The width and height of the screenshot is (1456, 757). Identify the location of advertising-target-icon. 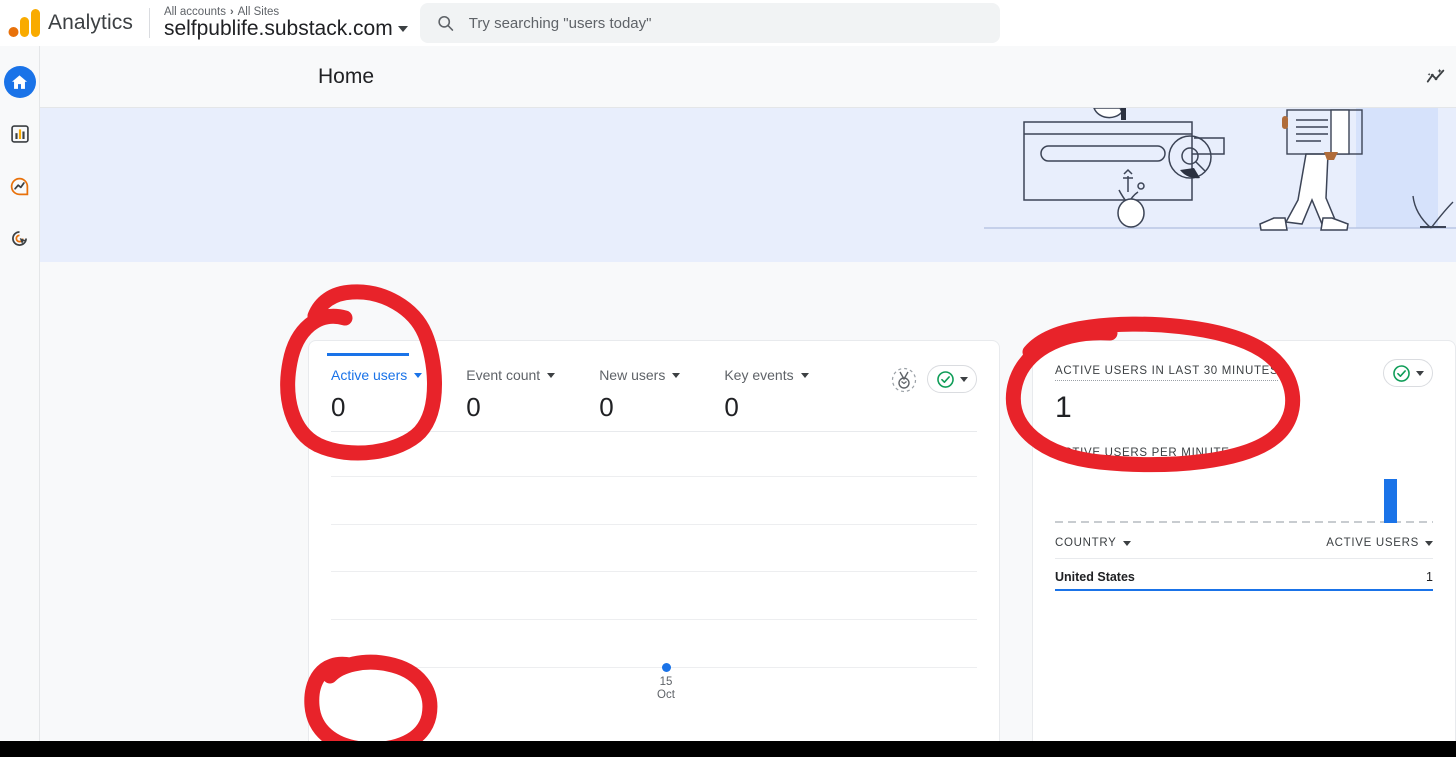
(19, 238).